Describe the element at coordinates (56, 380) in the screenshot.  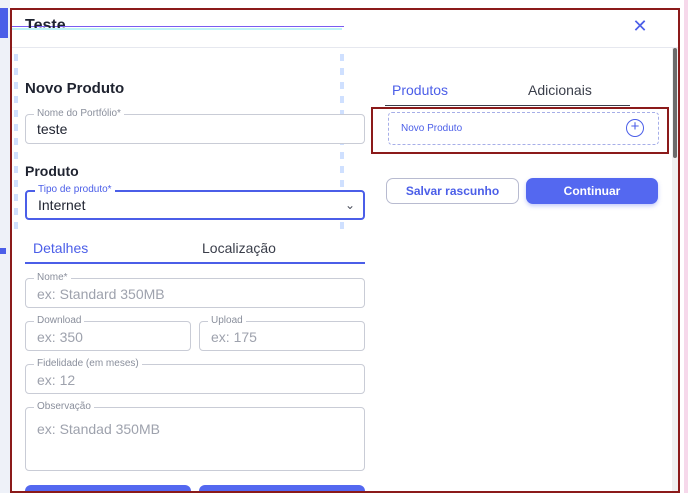
I see `loyalty-placeholder: ex: 12` at that location.